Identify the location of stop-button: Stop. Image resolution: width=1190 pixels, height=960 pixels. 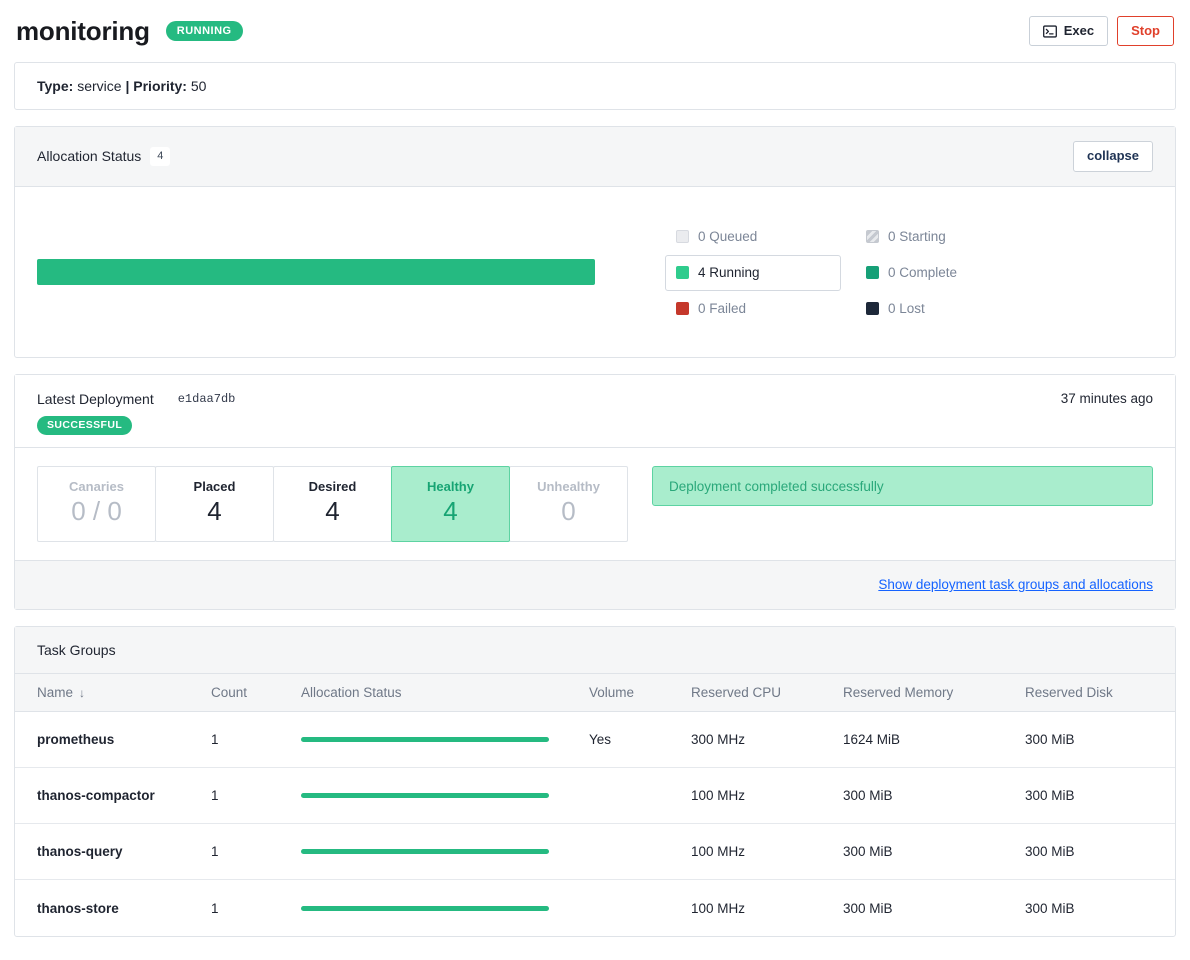
(1145, 31).